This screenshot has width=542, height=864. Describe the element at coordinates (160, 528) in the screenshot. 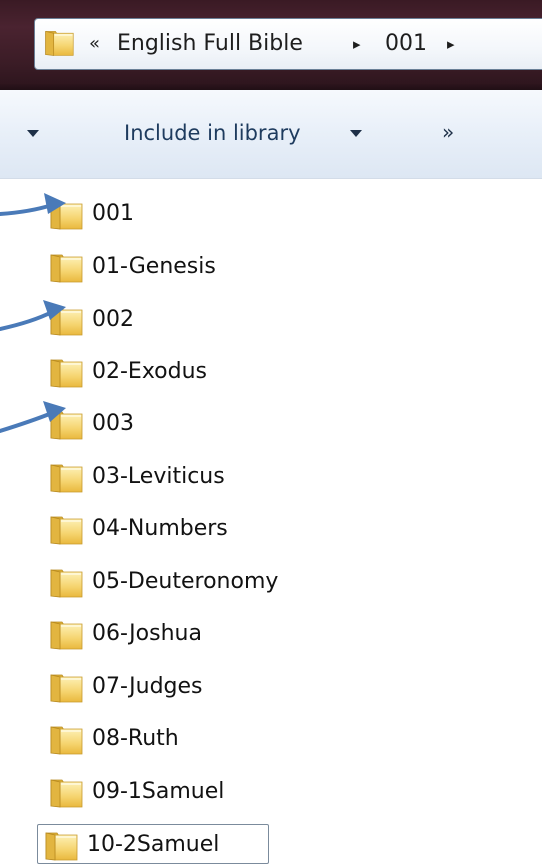

I see `folder-name: 04-Numbers` at that location.